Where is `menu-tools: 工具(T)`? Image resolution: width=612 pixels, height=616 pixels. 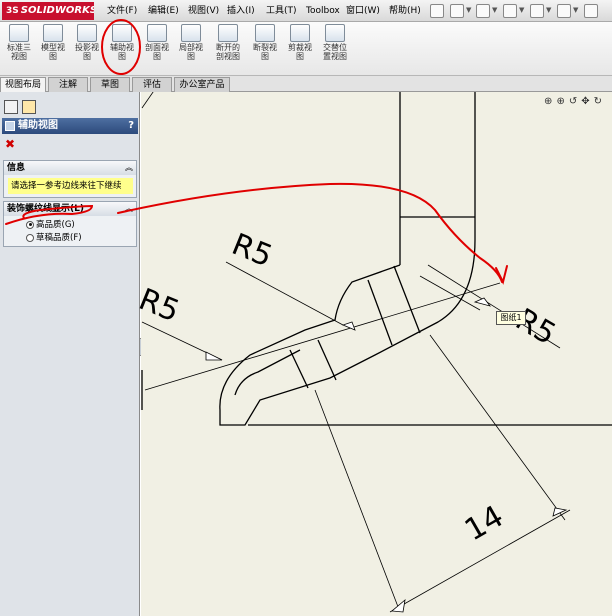 menu-tools: 工具(T) is located at coordinates (281, 11).